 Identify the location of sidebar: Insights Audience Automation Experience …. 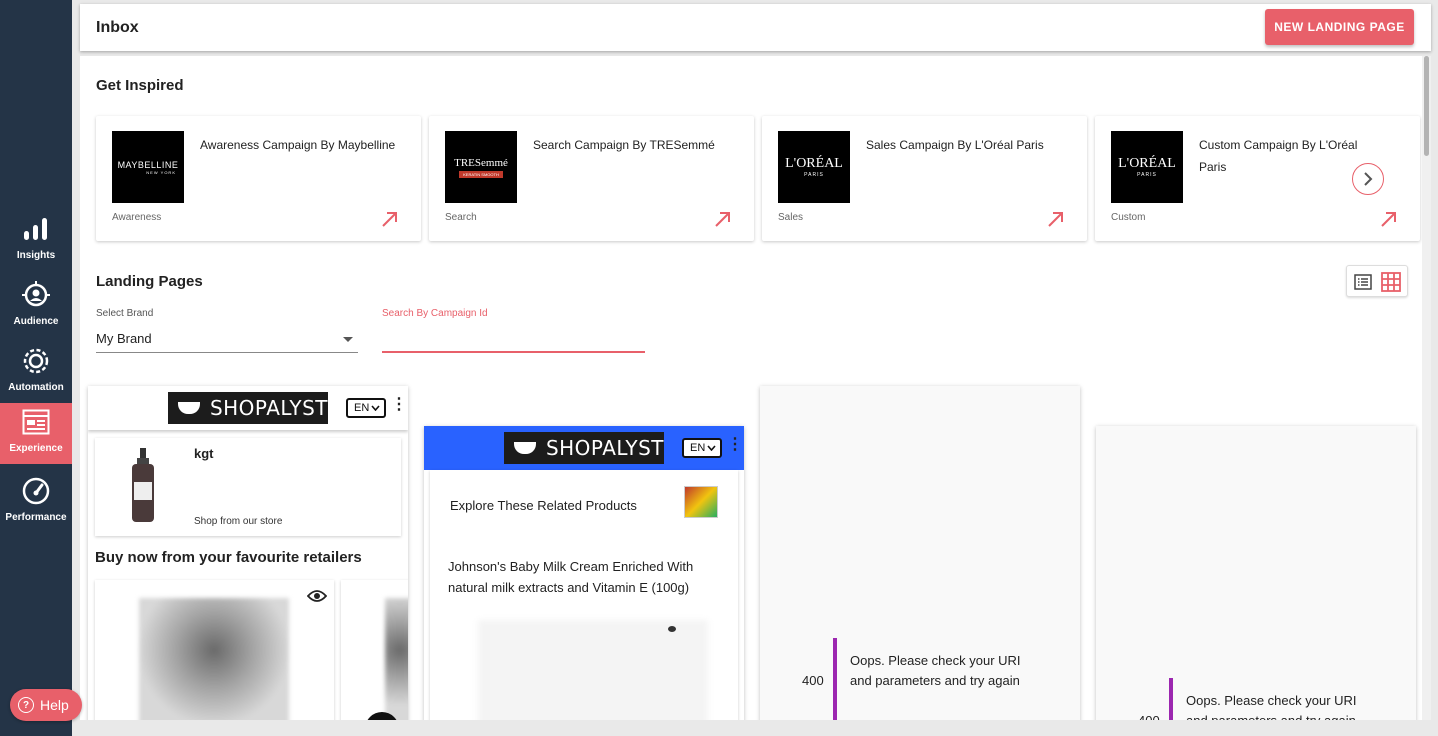
(36, 368).